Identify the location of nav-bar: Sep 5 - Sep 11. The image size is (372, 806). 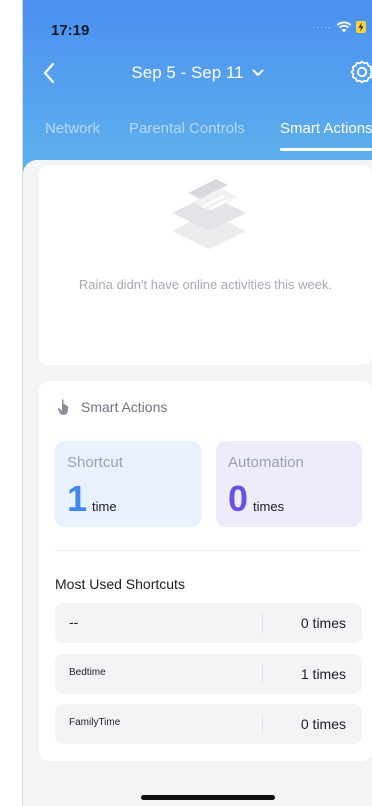
(197, 74).